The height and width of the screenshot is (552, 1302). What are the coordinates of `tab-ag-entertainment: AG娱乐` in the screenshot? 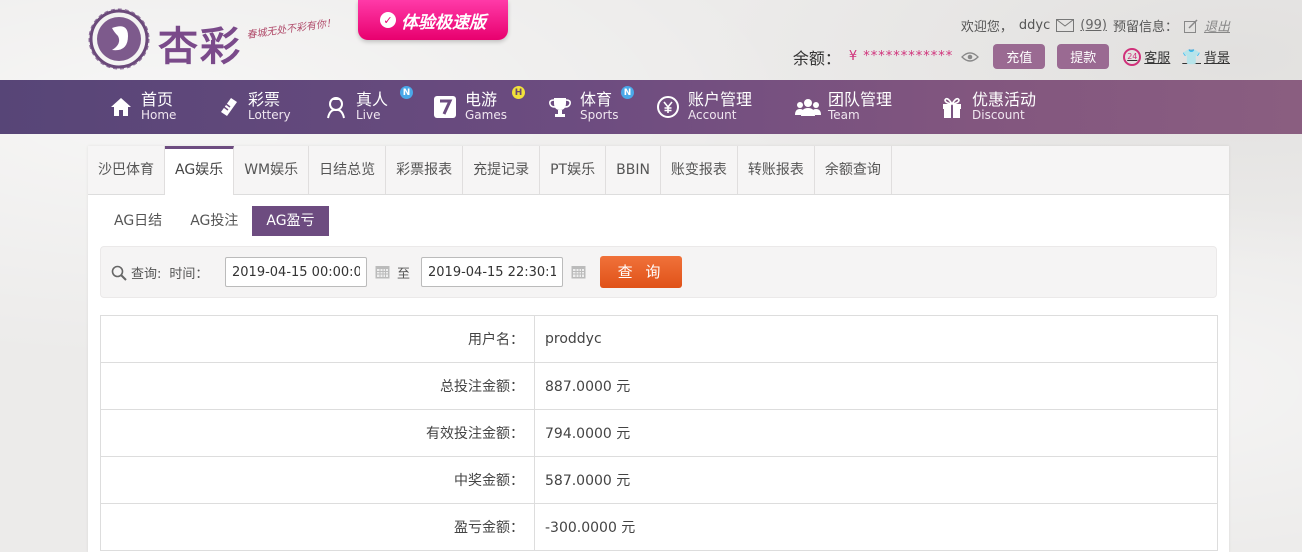 It's located at (200, 170).